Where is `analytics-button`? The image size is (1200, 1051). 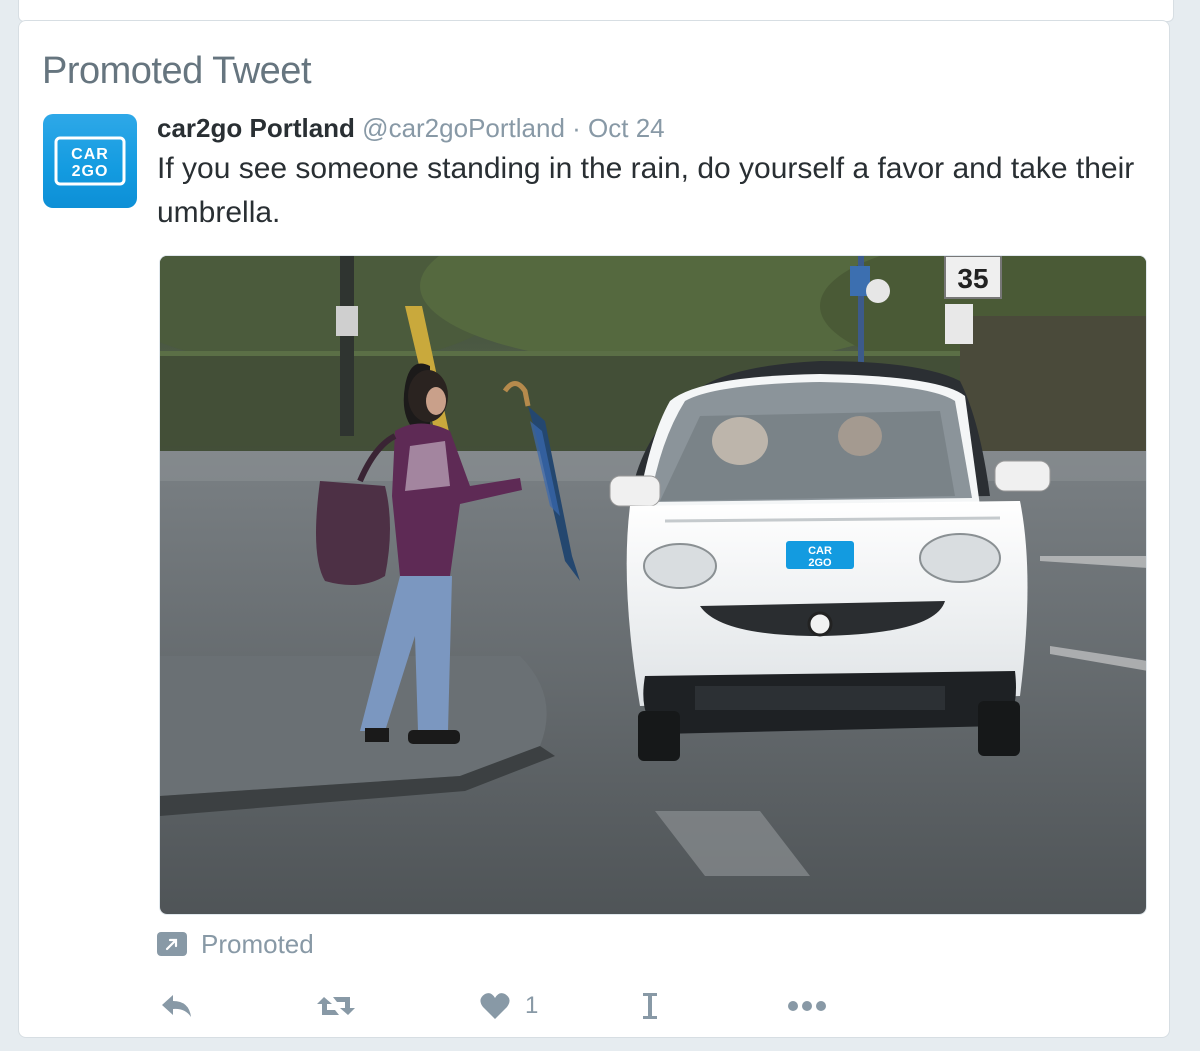
analytics-button is located at coordinates (650, 1006).